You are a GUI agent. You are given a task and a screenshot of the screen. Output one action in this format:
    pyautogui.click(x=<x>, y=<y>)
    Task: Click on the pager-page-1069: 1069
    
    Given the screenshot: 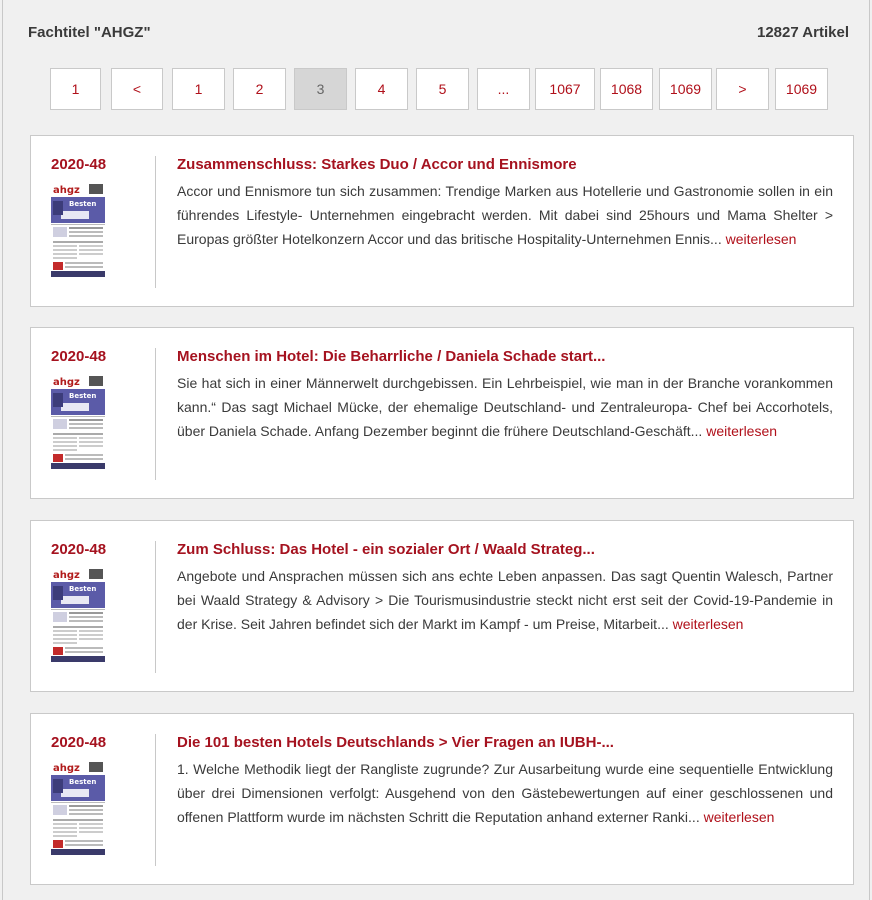 What is the action you would take?
    pyautogui.click(x=685, y=89)
    